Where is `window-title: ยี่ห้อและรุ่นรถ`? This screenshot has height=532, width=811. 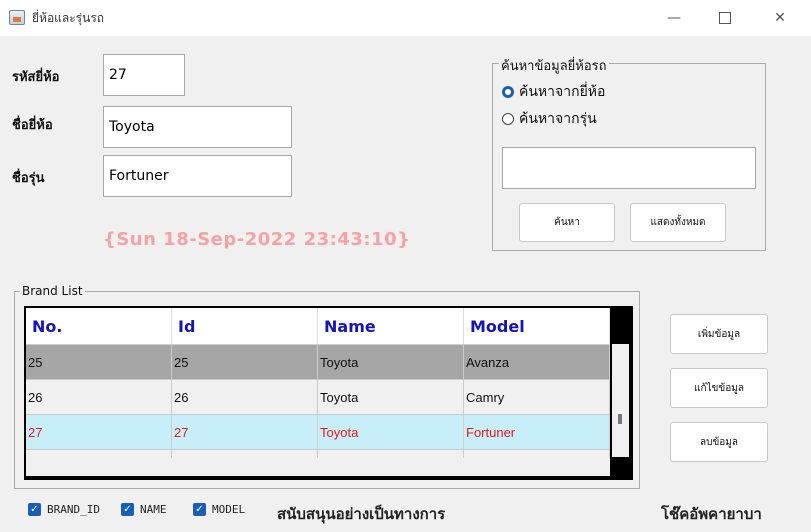
window-title: ยี่ห้อและรุ่นรถ is located at coordinates (68, 18).